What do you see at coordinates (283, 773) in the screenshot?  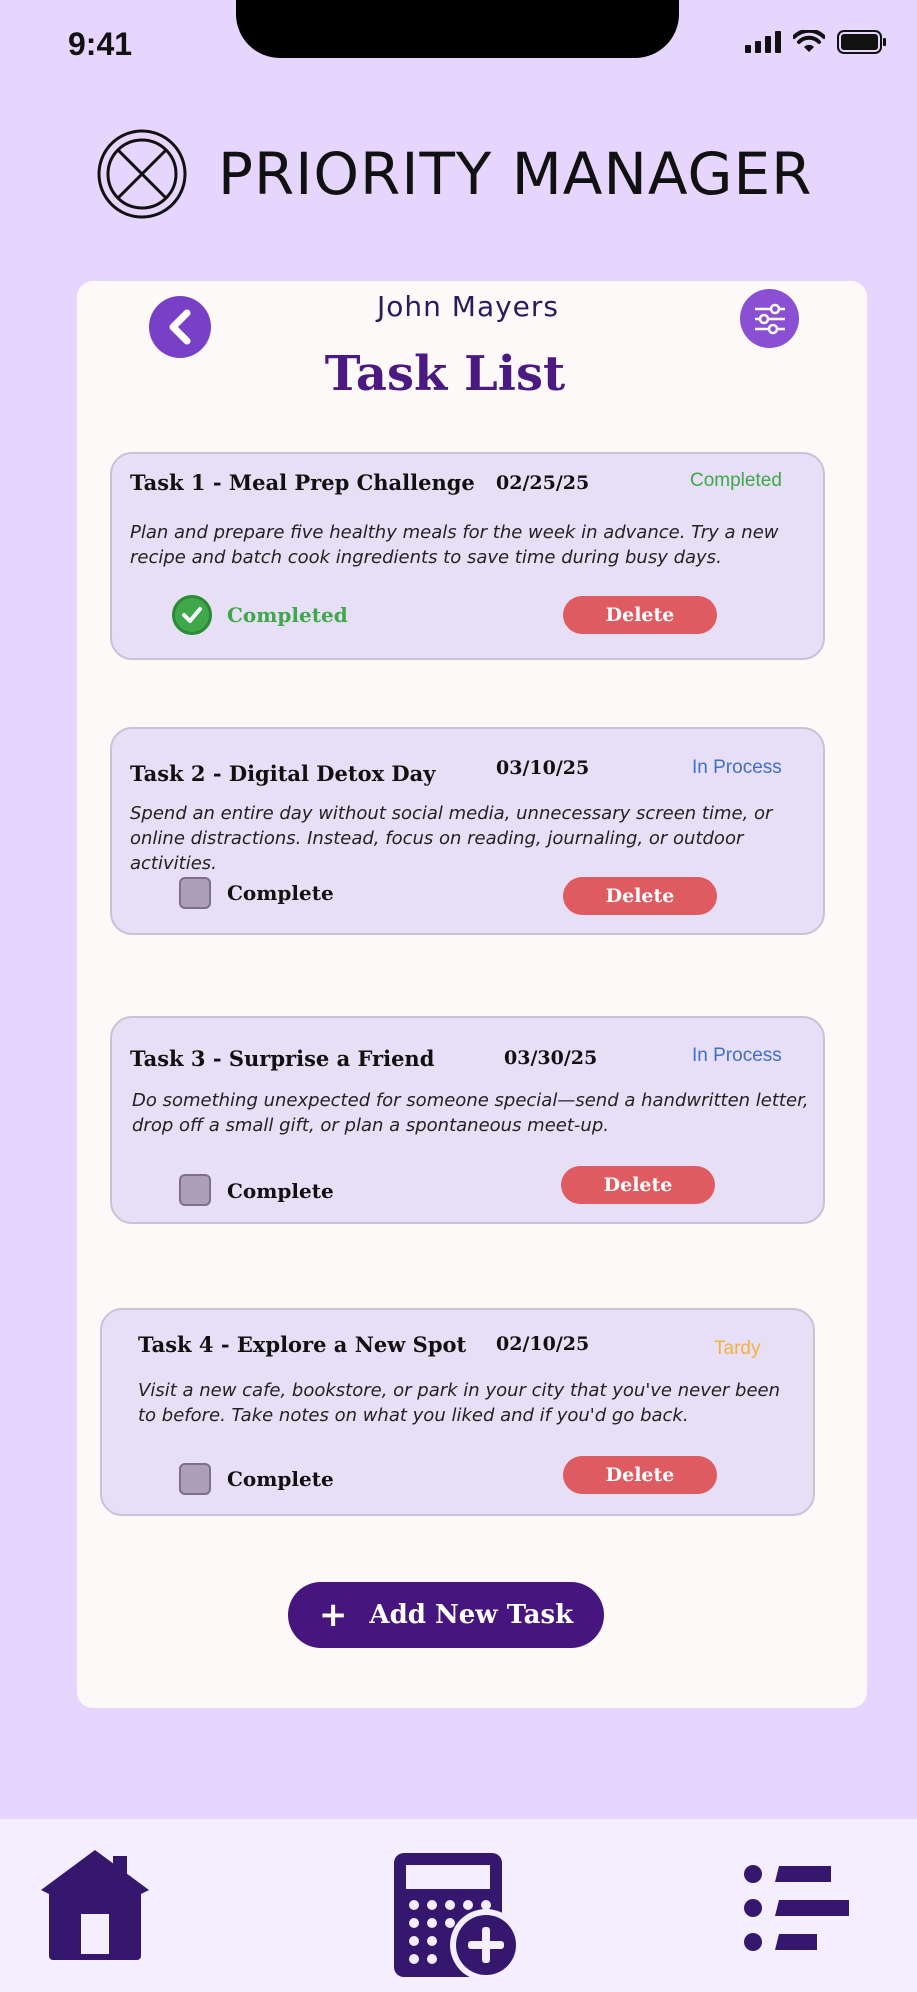 I see `task-title: Task 2 - Digital Detox Day` at bounding box center [283, 773].